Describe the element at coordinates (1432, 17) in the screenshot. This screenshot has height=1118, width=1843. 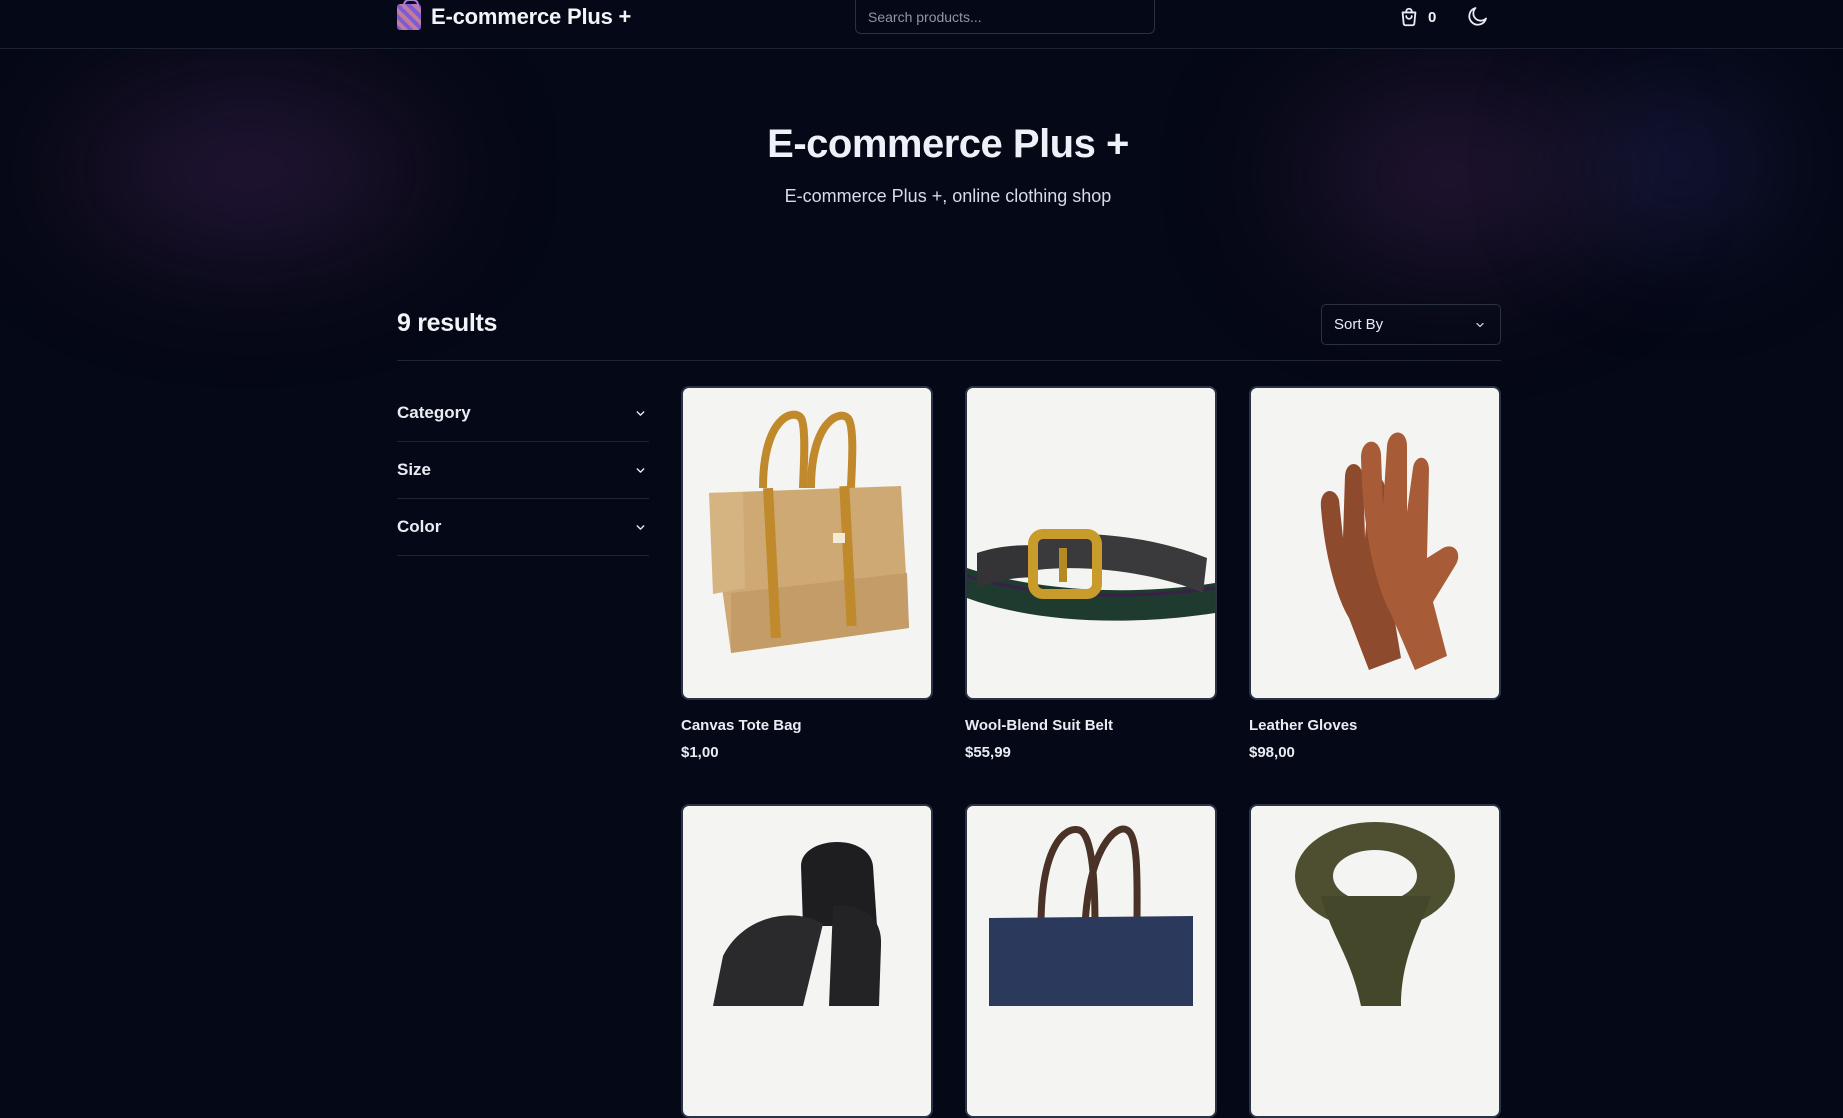
I see `cart-count-badge: 0` at that location.